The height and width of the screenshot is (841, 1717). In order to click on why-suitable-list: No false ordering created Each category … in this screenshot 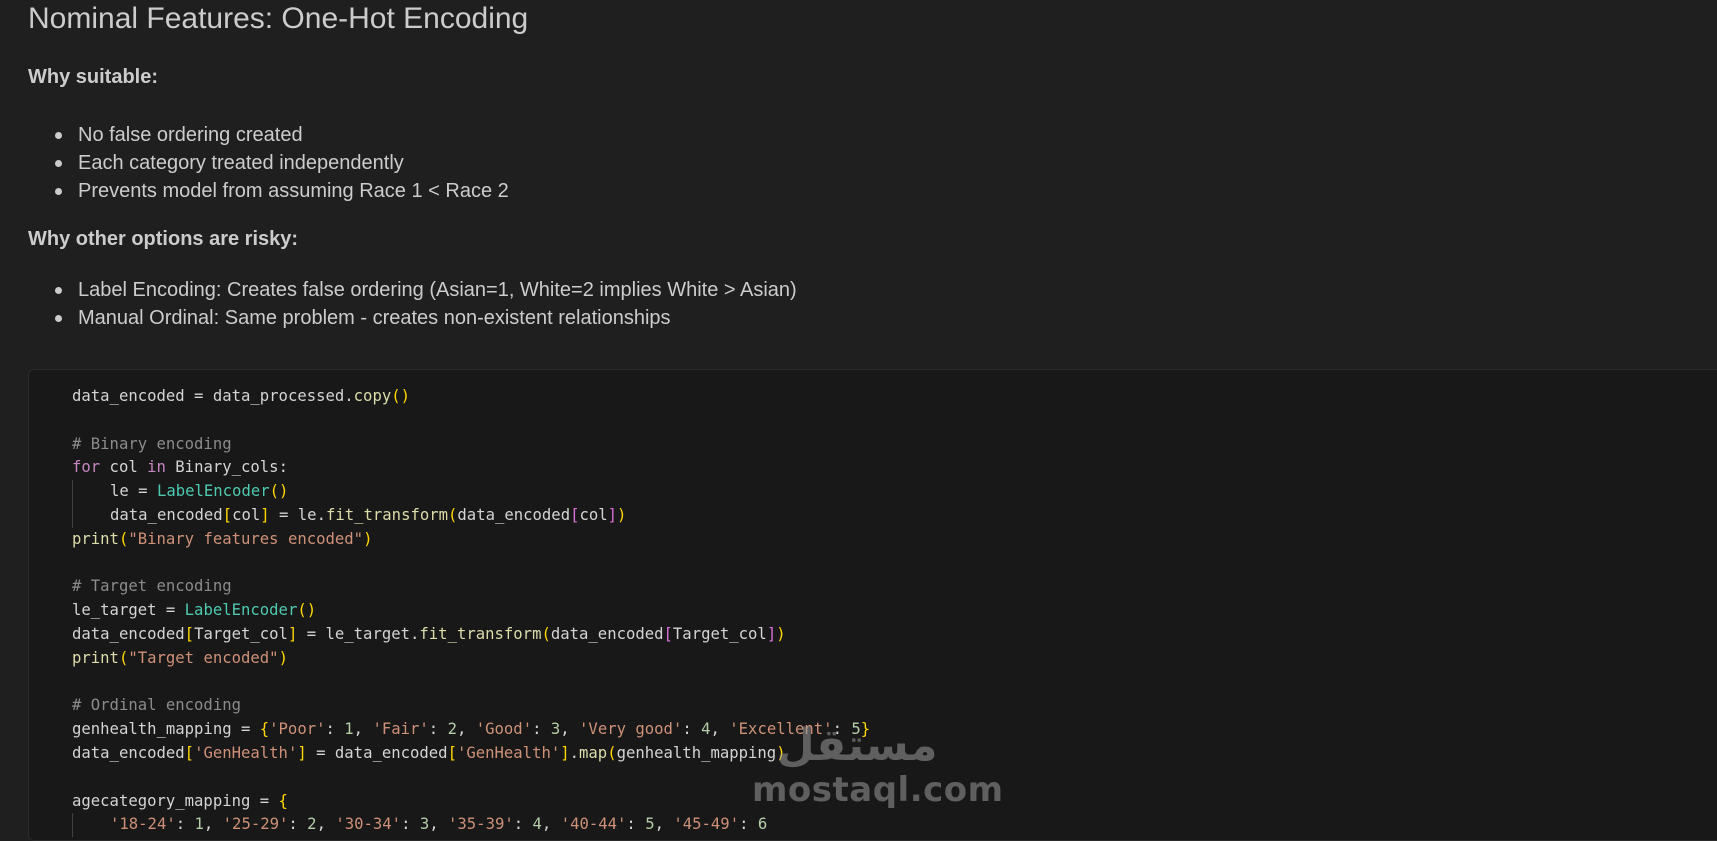, I will do `click(268, 163)`.